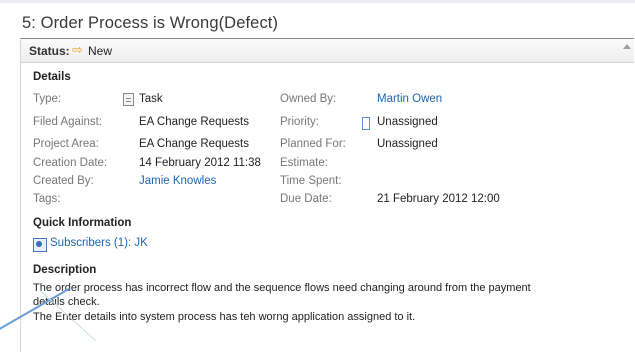  Describe the element at coordinates (128, 99) in the screenshot. I see `task-icon` at that location.